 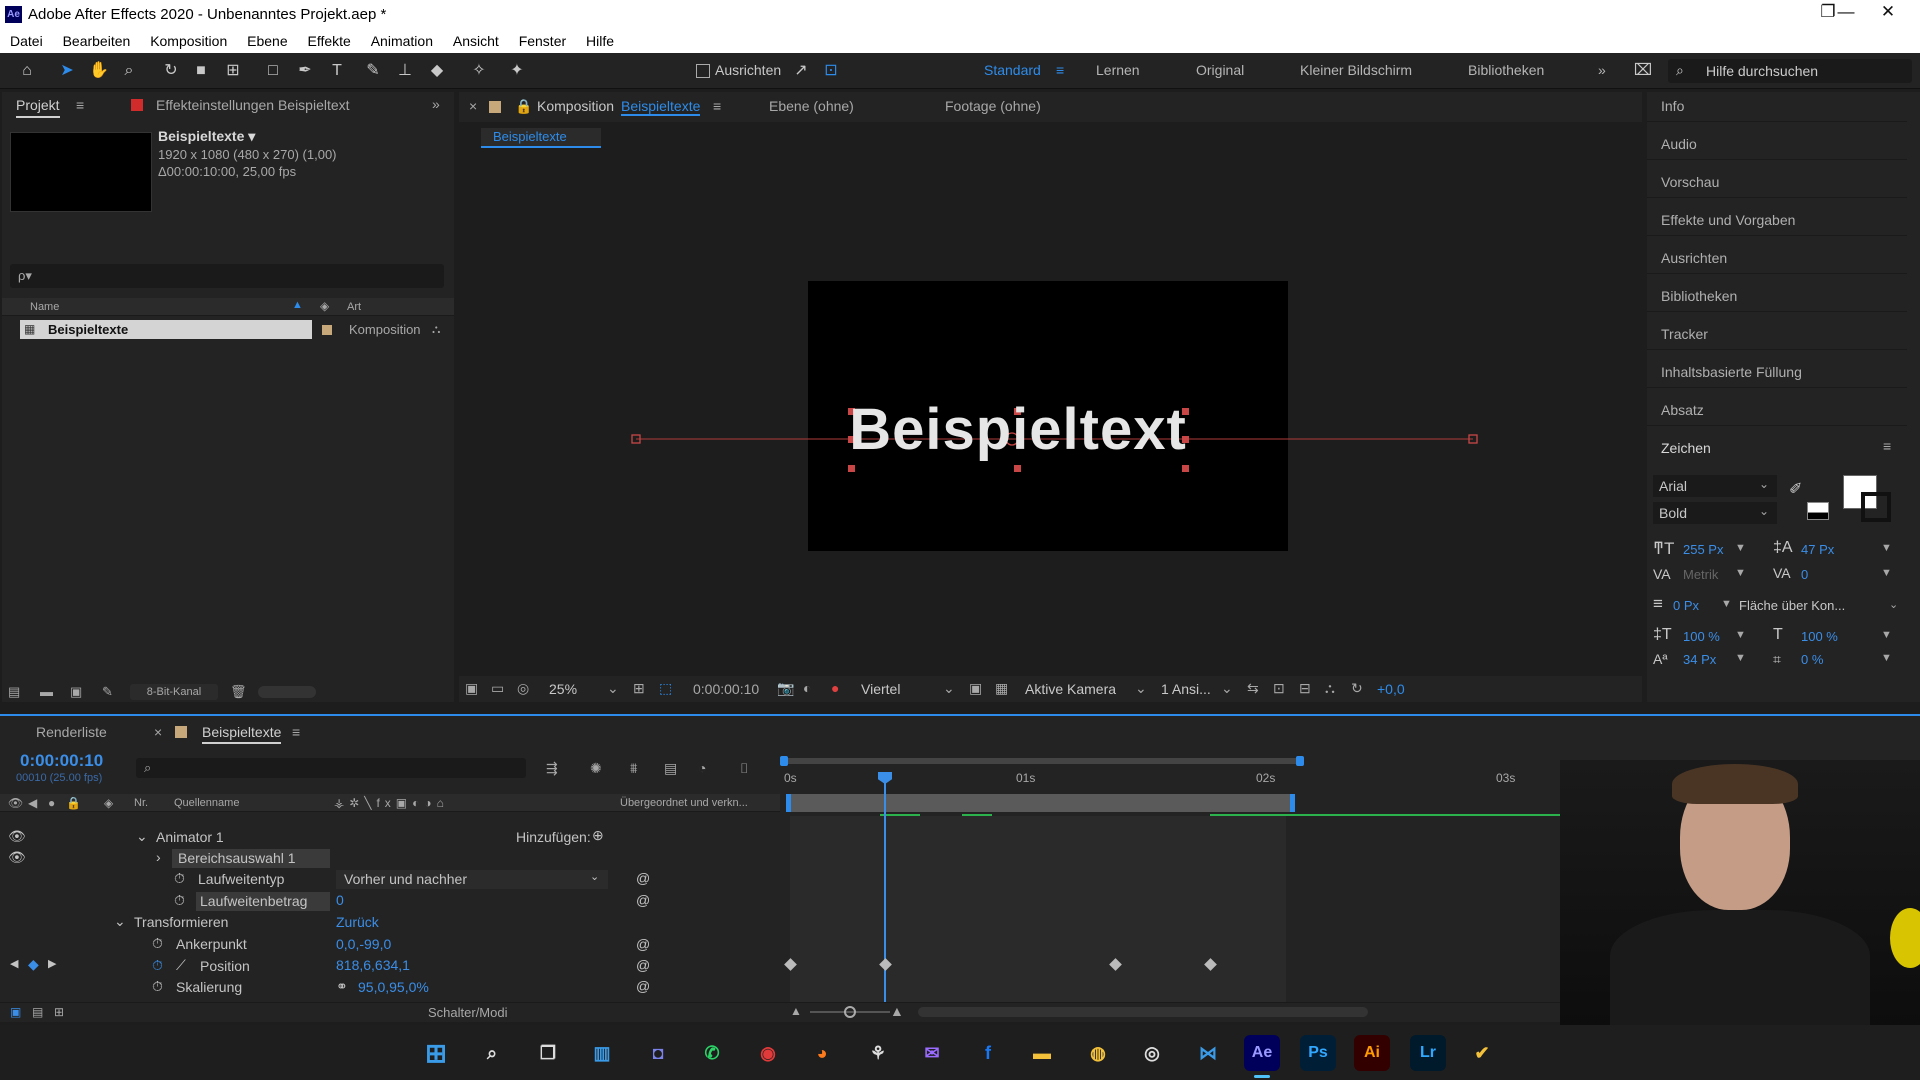 I want to click on fit-icon: ⊞, so click(x=639, y=688).